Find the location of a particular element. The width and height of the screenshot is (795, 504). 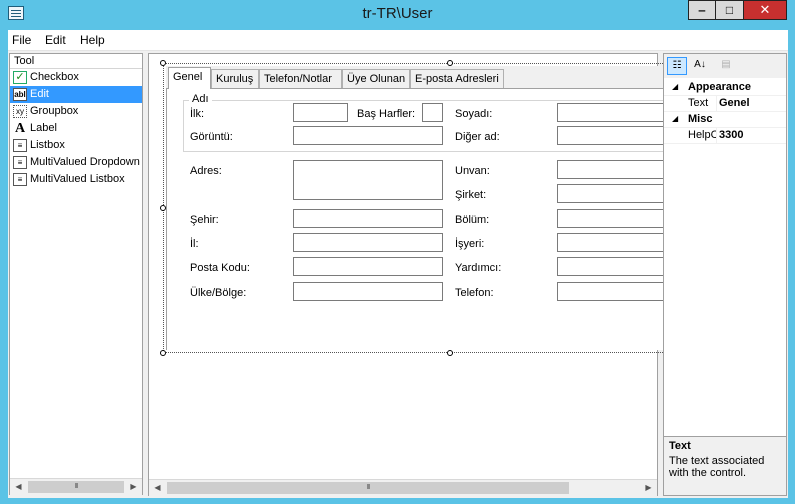

tool-groupbox: xy Groupbox is located at coordinates (76, 111).